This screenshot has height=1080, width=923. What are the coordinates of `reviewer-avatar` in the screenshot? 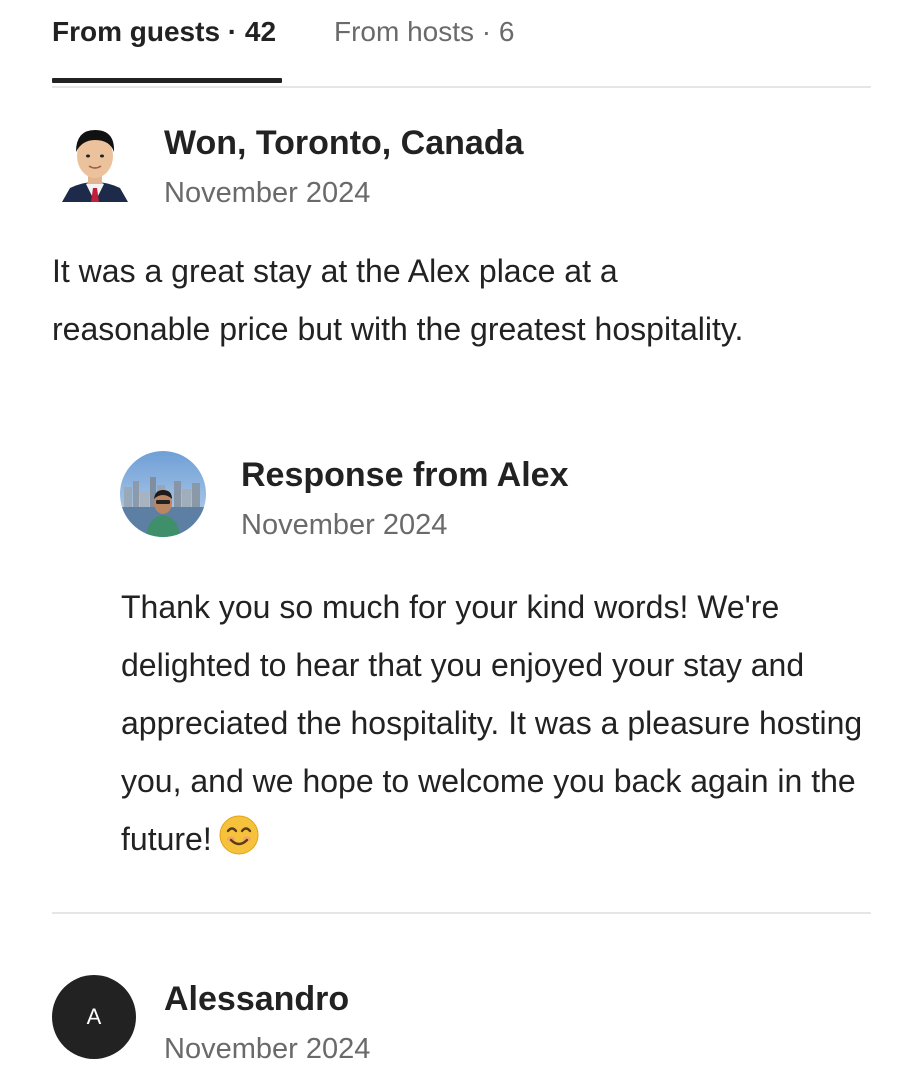 It's located at (95, 160).